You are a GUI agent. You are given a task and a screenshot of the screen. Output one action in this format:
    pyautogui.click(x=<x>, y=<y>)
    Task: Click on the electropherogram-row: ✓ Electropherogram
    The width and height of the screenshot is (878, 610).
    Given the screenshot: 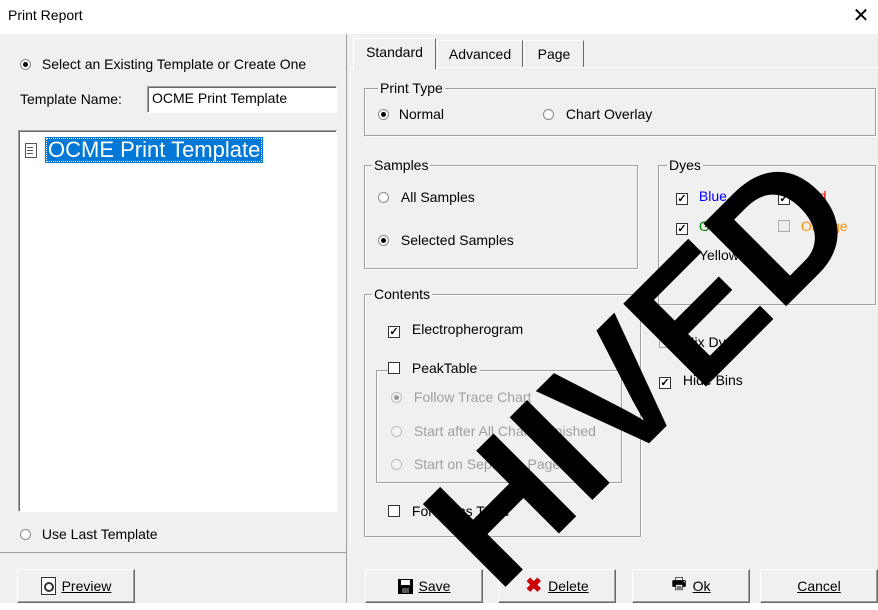 What is the action you would take?
    pyautogui.click(x=455, y=329)
    